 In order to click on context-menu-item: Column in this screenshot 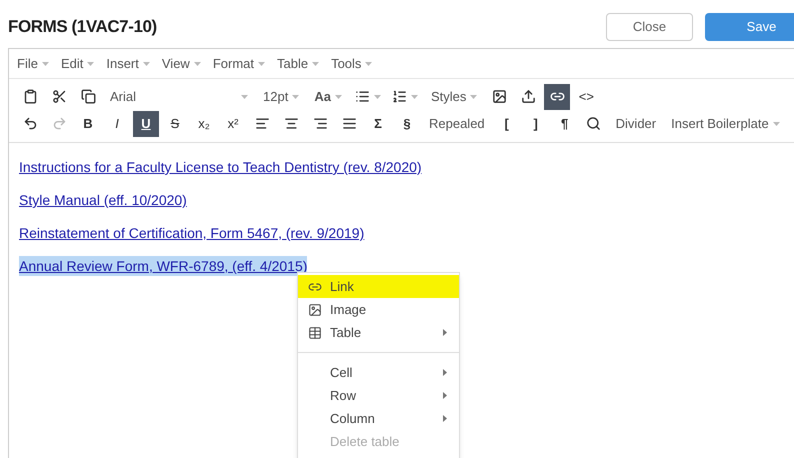, I will do `click(378, 418)`.